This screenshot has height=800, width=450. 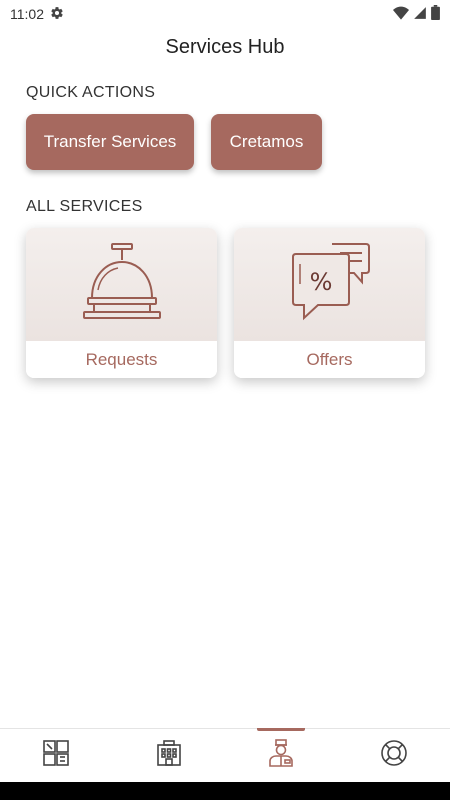 I want to click on offers-card-label: Offers, so click(x=329, y=359).